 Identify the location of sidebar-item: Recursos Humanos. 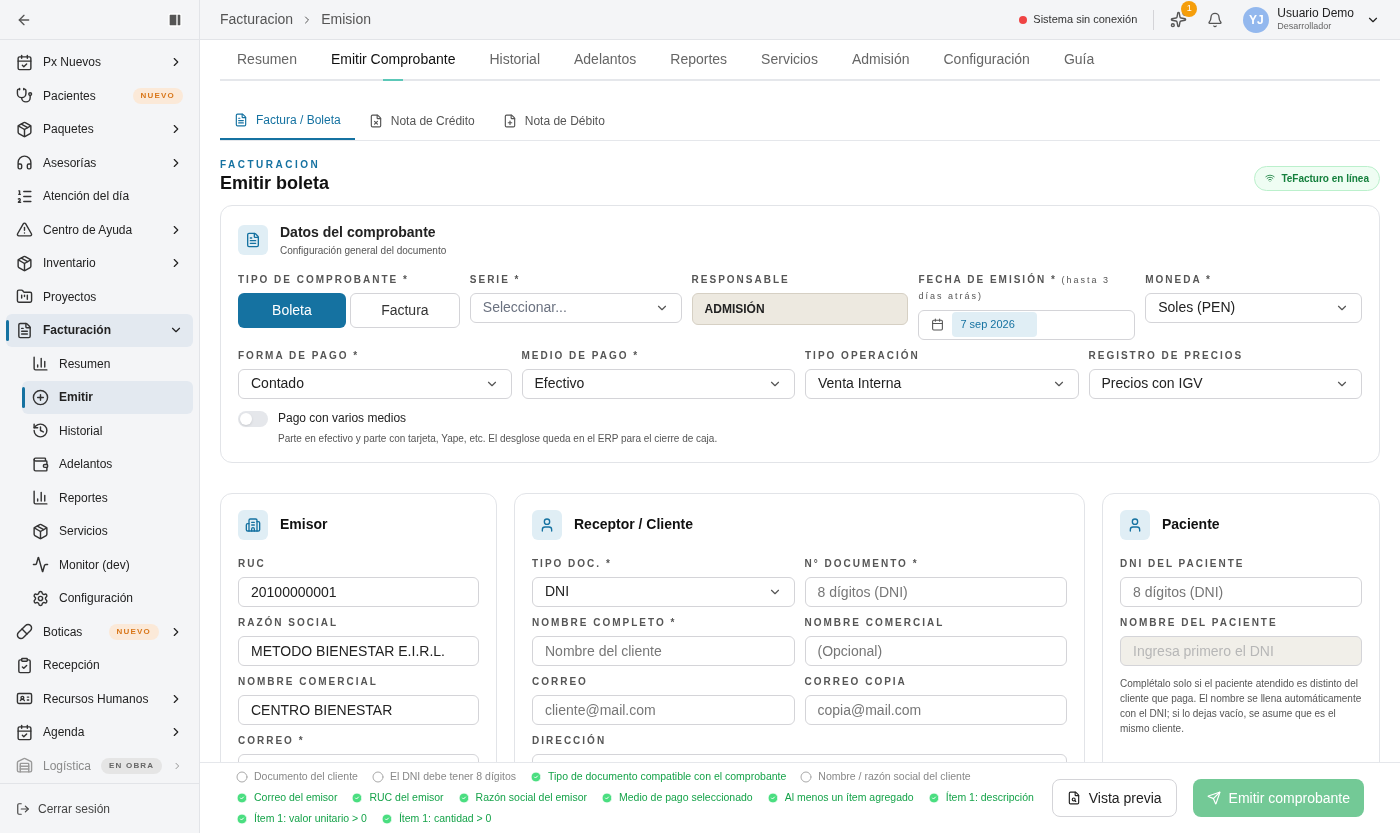
(99, 698).